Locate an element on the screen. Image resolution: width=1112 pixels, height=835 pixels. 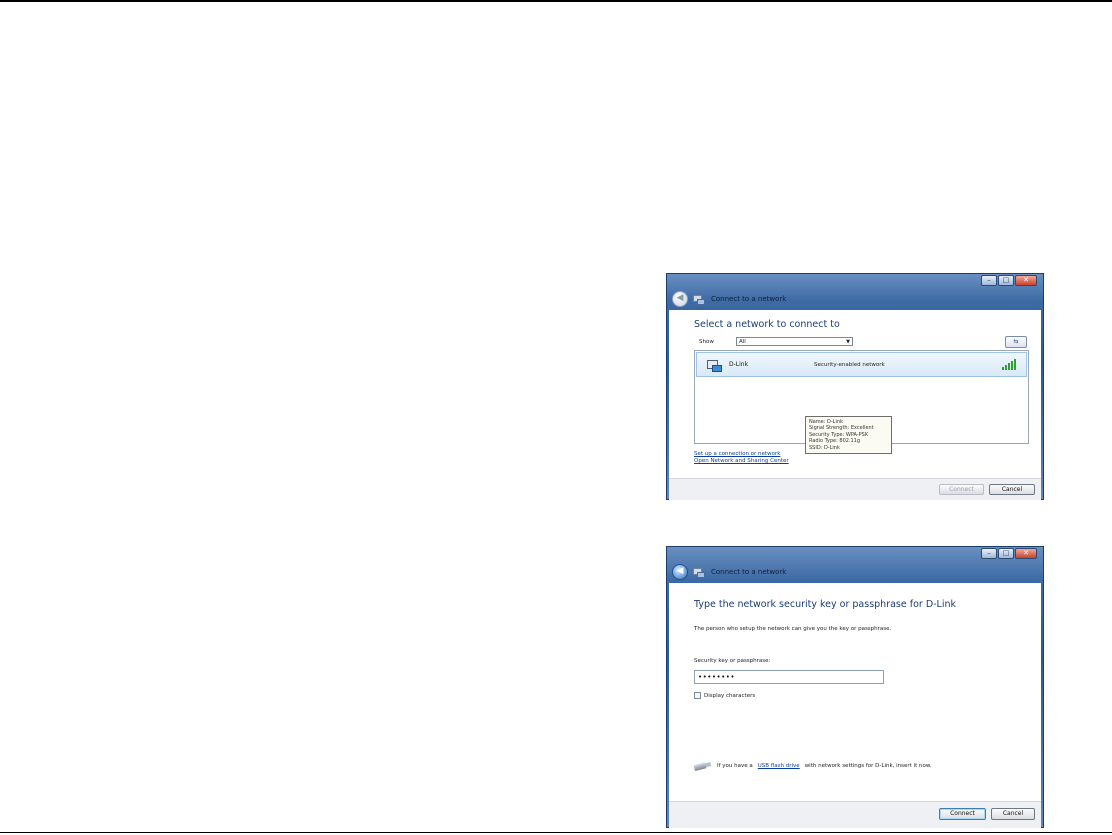
signal-strength-icon is located at coordinates (1009, 364).